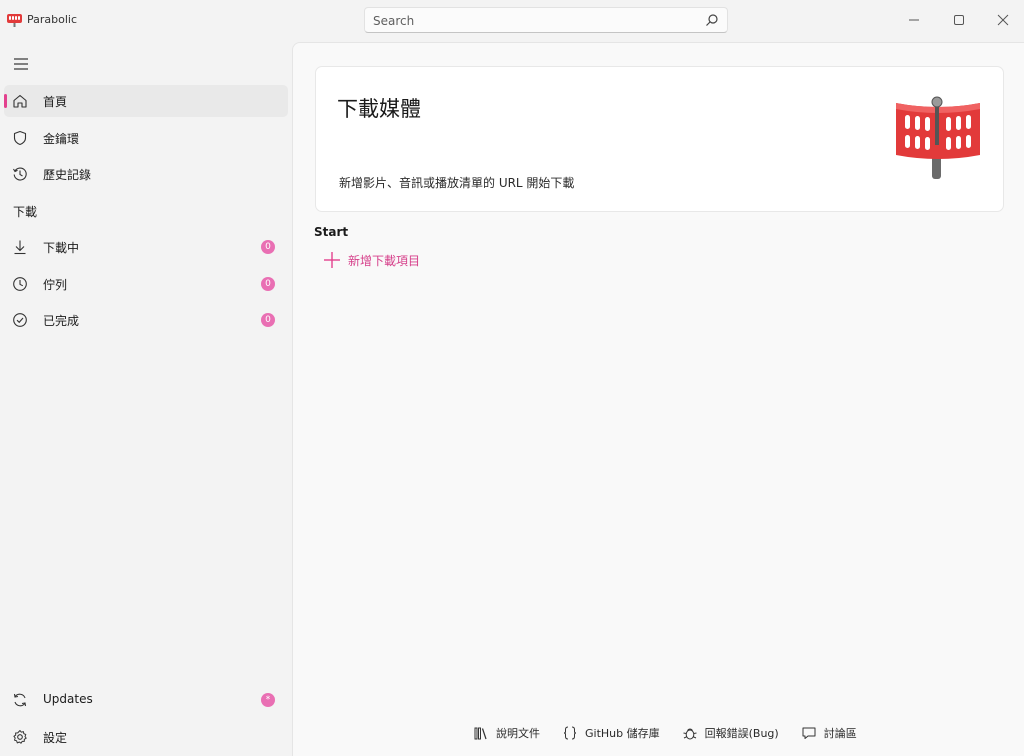 This screenshot has height=756, width=1024. What do you see at coordinates (52, 19) in the screenshot?
I see `app-title: Parabolic` at bounding box center [52, 19].